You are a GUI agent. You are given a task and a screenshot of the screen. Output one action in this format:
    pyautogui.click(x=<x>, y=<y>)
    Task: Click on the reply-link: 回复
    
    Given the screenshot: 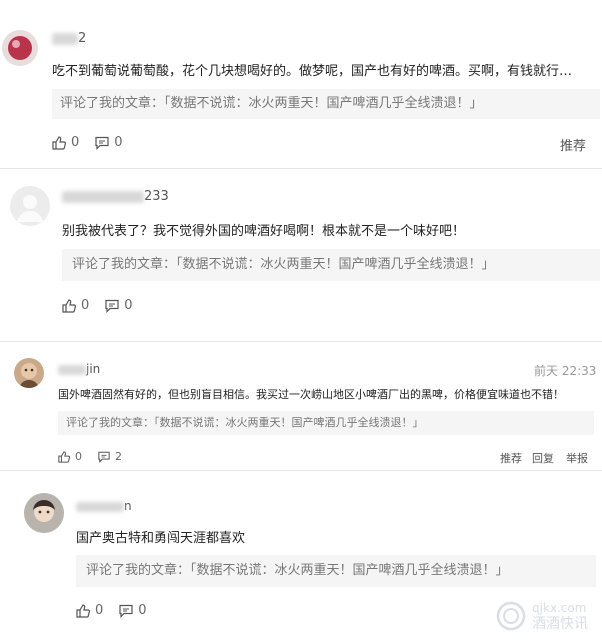 What is the action you would take?
    pyautogui.click(x=543, y=458)
    